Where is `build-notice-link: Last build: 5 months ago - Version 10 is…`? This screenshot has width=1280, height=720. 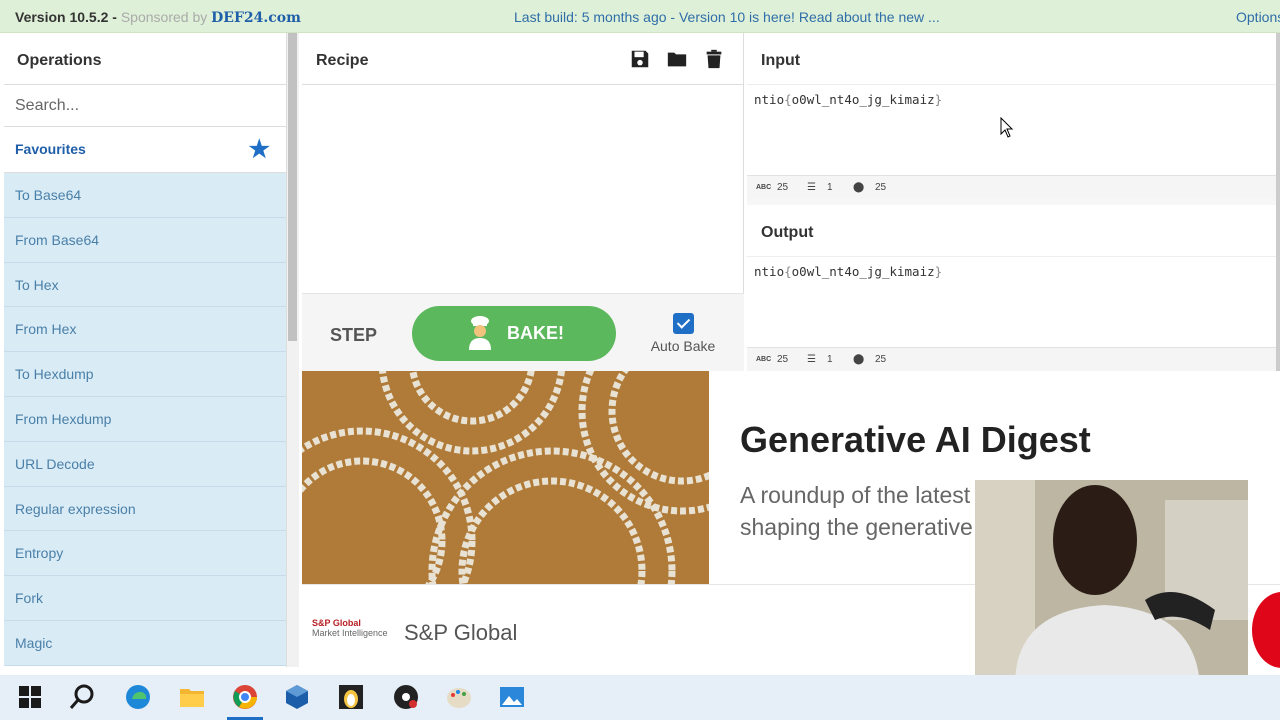
build-notice-link: Last build: 5 months ago - Version 10 is… is located at coordinates (727, 17).